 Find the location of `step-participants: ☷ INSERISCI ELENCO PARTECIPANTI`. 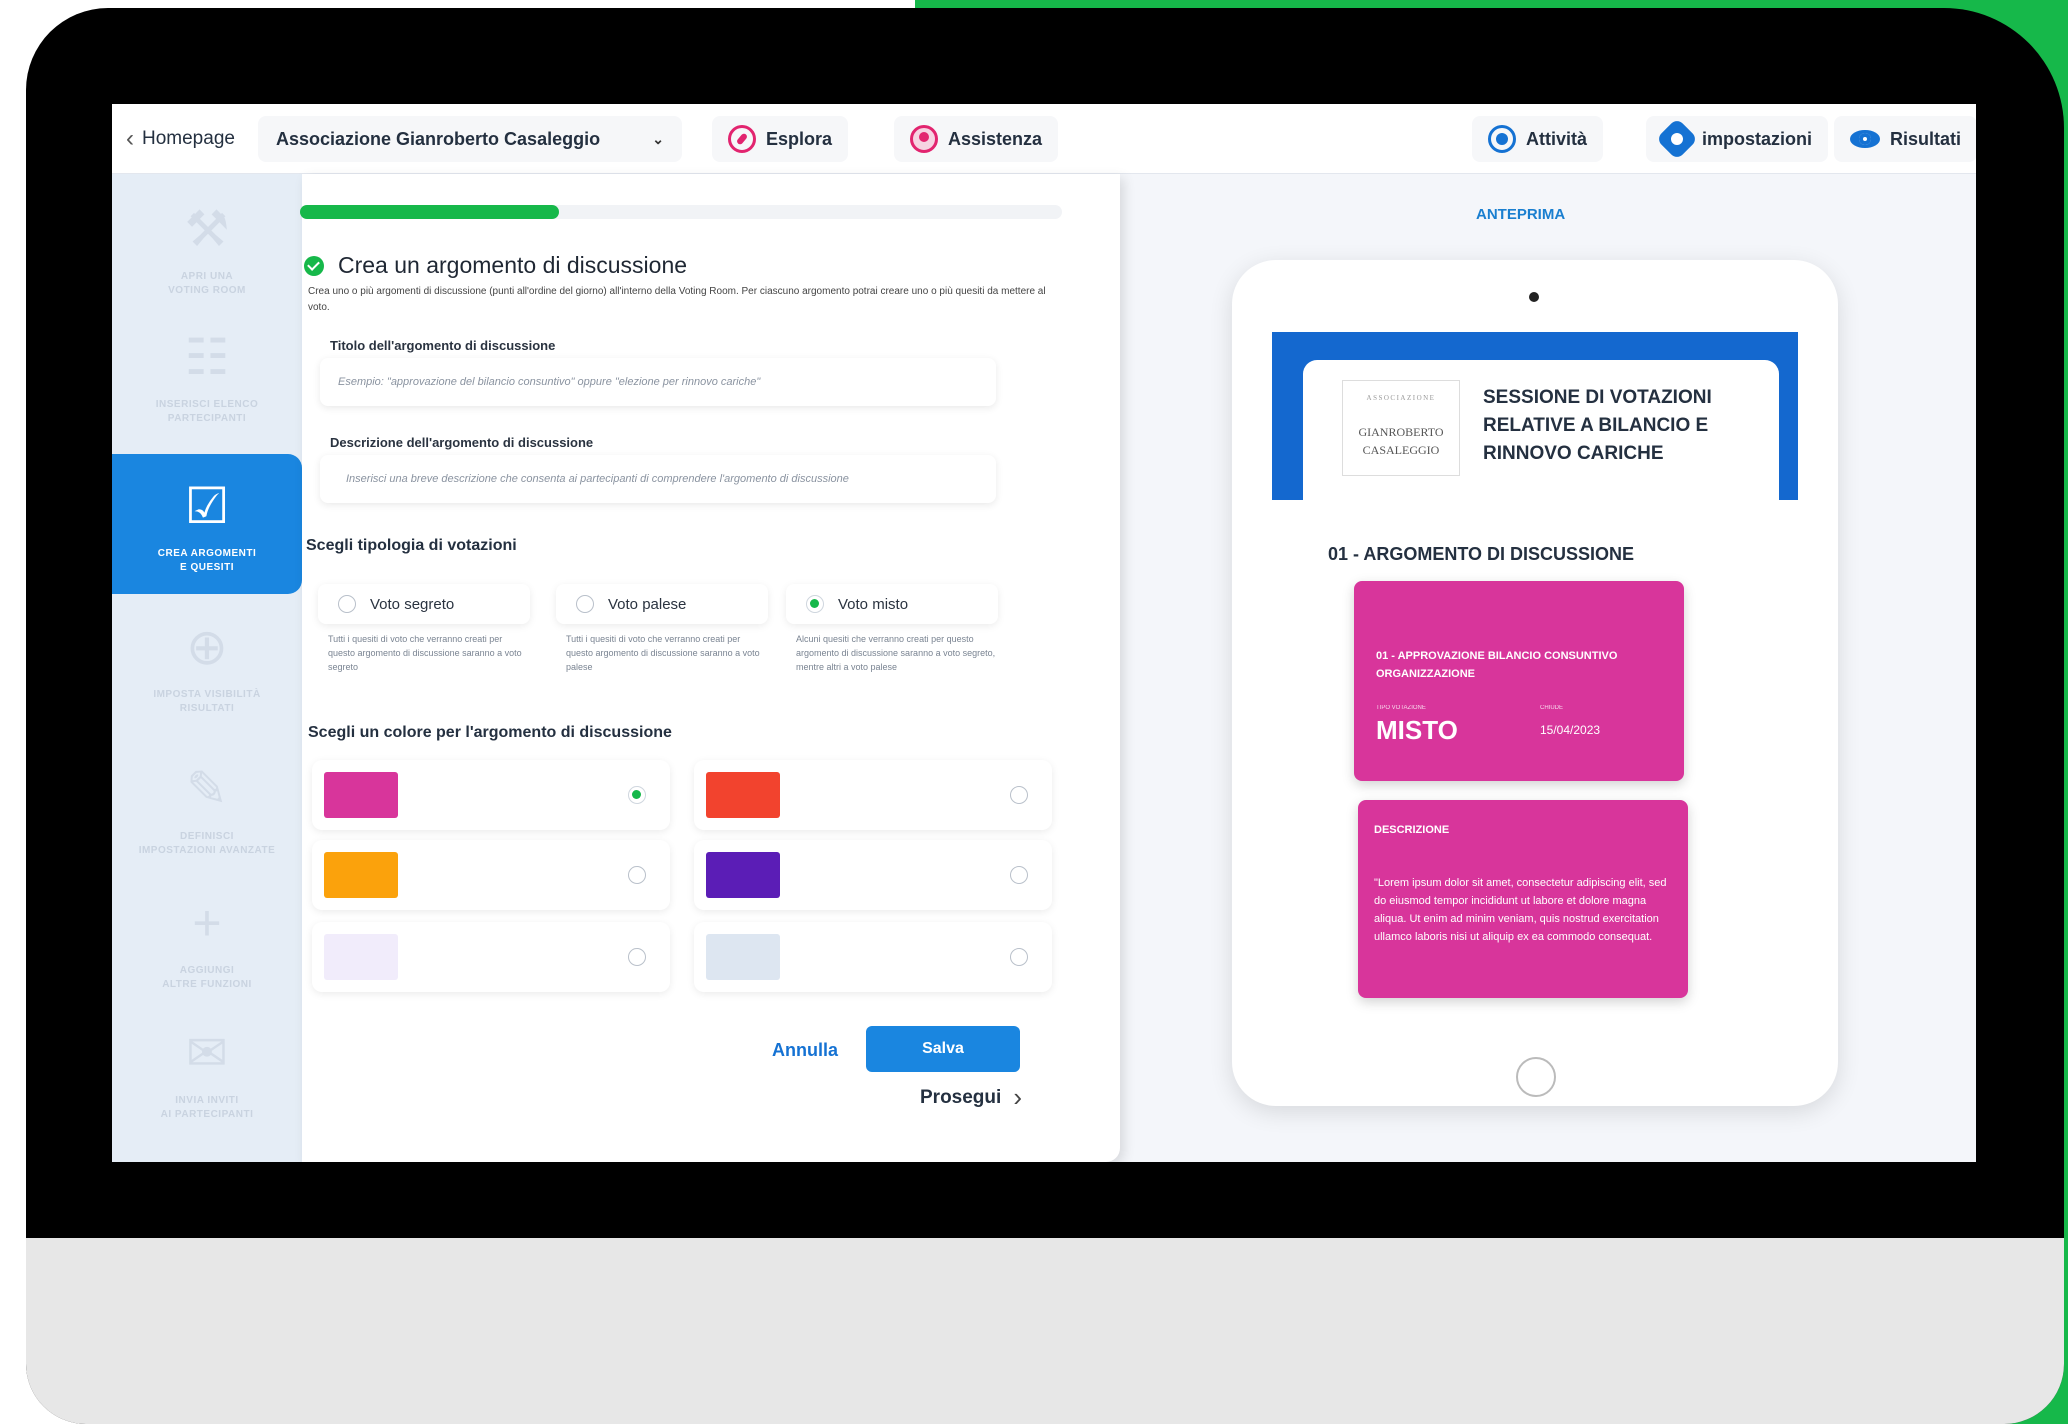

step-participants: ☷ INSERISCI ELENCO PARTECIPANTI is located at coordinates (207, 375).